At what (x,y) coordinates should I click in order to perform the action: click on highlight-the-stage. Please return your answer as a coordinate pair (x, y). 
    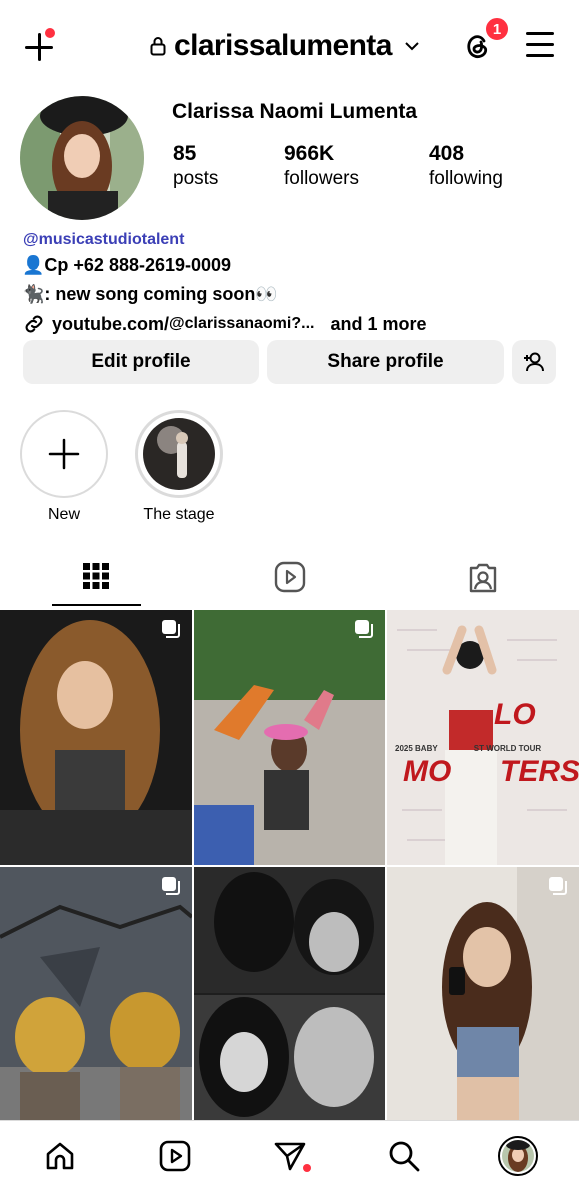
    Looking at the image, I should click on (179, 454).